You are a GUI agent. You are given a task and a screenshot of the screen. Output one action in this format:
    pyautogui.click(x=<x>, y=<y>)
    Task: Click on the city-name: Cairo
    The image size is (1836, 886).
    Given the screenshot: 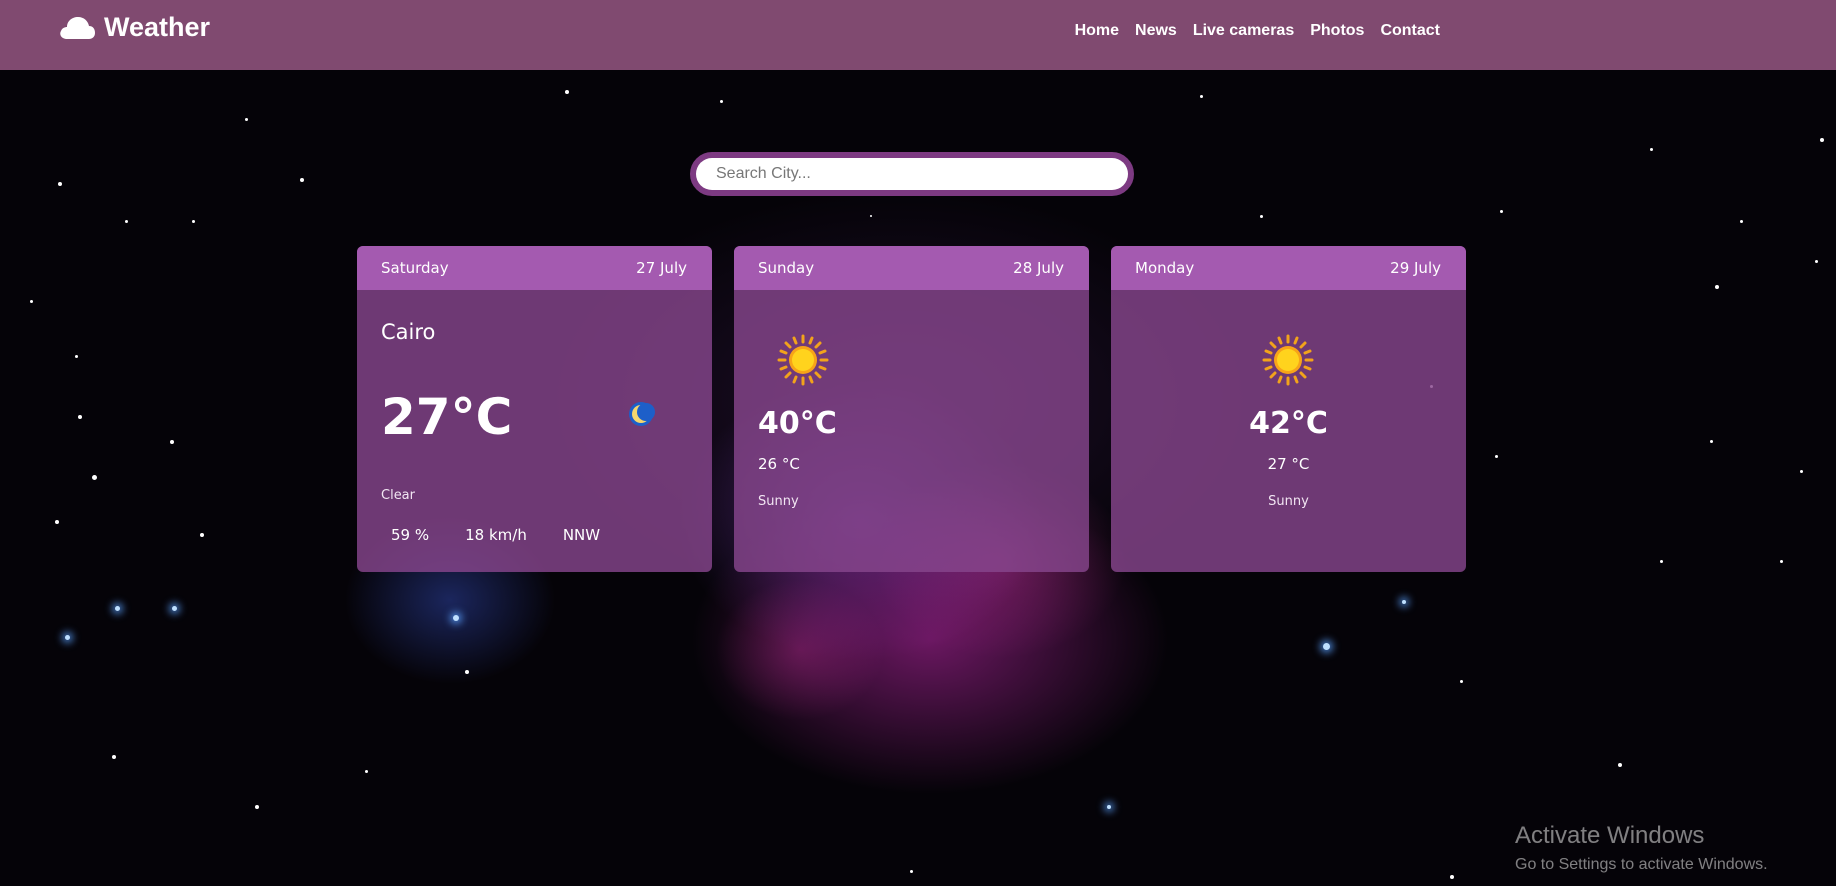 What is the action you would take?
    pyautogui.click(x=408, y=332)
    